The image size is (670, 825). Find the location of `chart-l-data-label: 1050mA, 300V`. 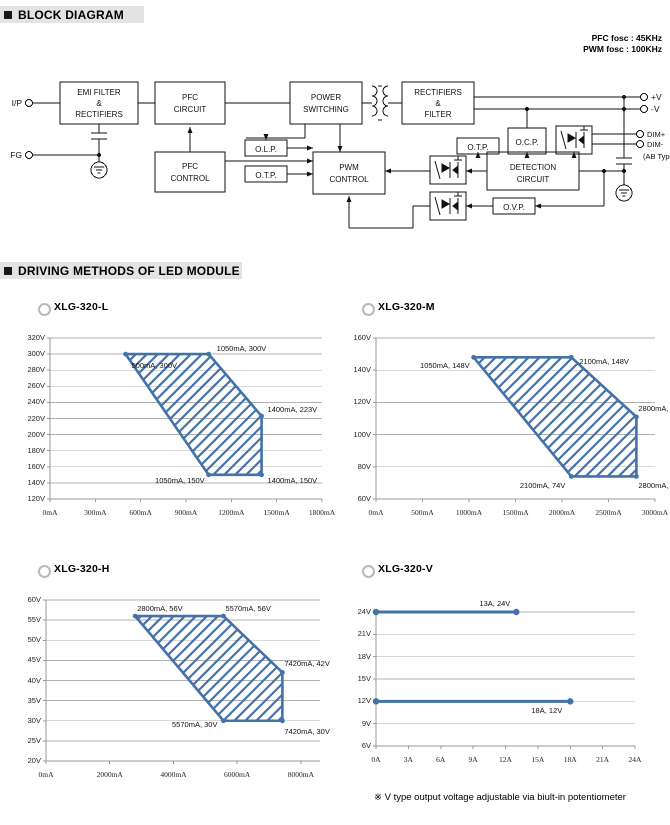

chart-l-data-label: 1050mA, 300V is located at coordinates (241, 349).